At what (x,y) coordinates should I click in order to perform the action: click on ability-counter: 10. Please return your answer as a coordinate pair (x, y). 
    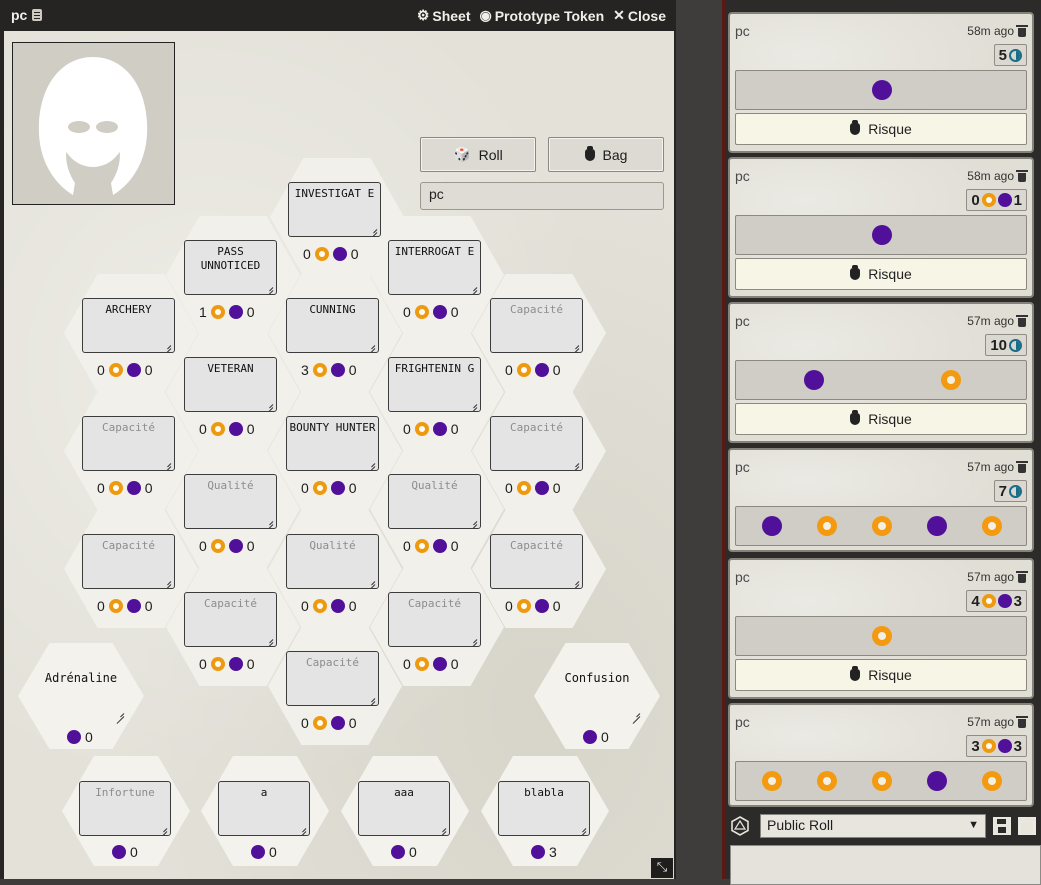
    Looking at the image, I should click on (227, 312).